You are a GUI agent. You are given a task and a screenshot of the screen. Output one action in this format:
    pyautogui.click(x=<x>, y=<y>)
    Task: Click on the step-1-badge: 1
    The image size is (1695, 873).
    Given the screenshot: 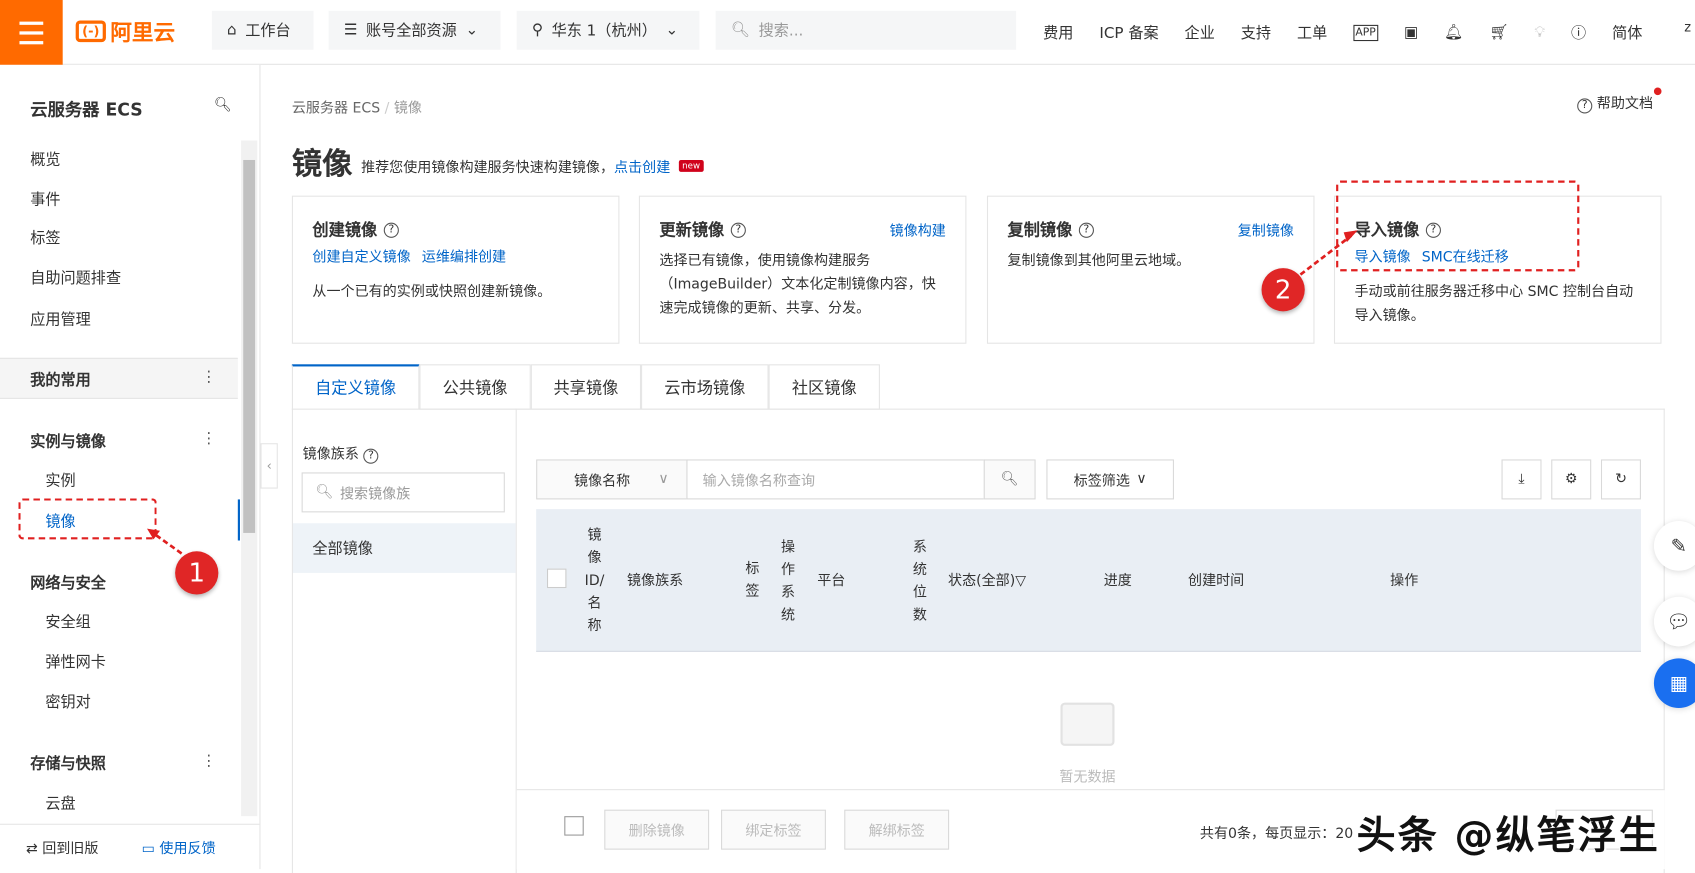 What is the action you would take?
    pyautogui.click(x=197, y=573)
    